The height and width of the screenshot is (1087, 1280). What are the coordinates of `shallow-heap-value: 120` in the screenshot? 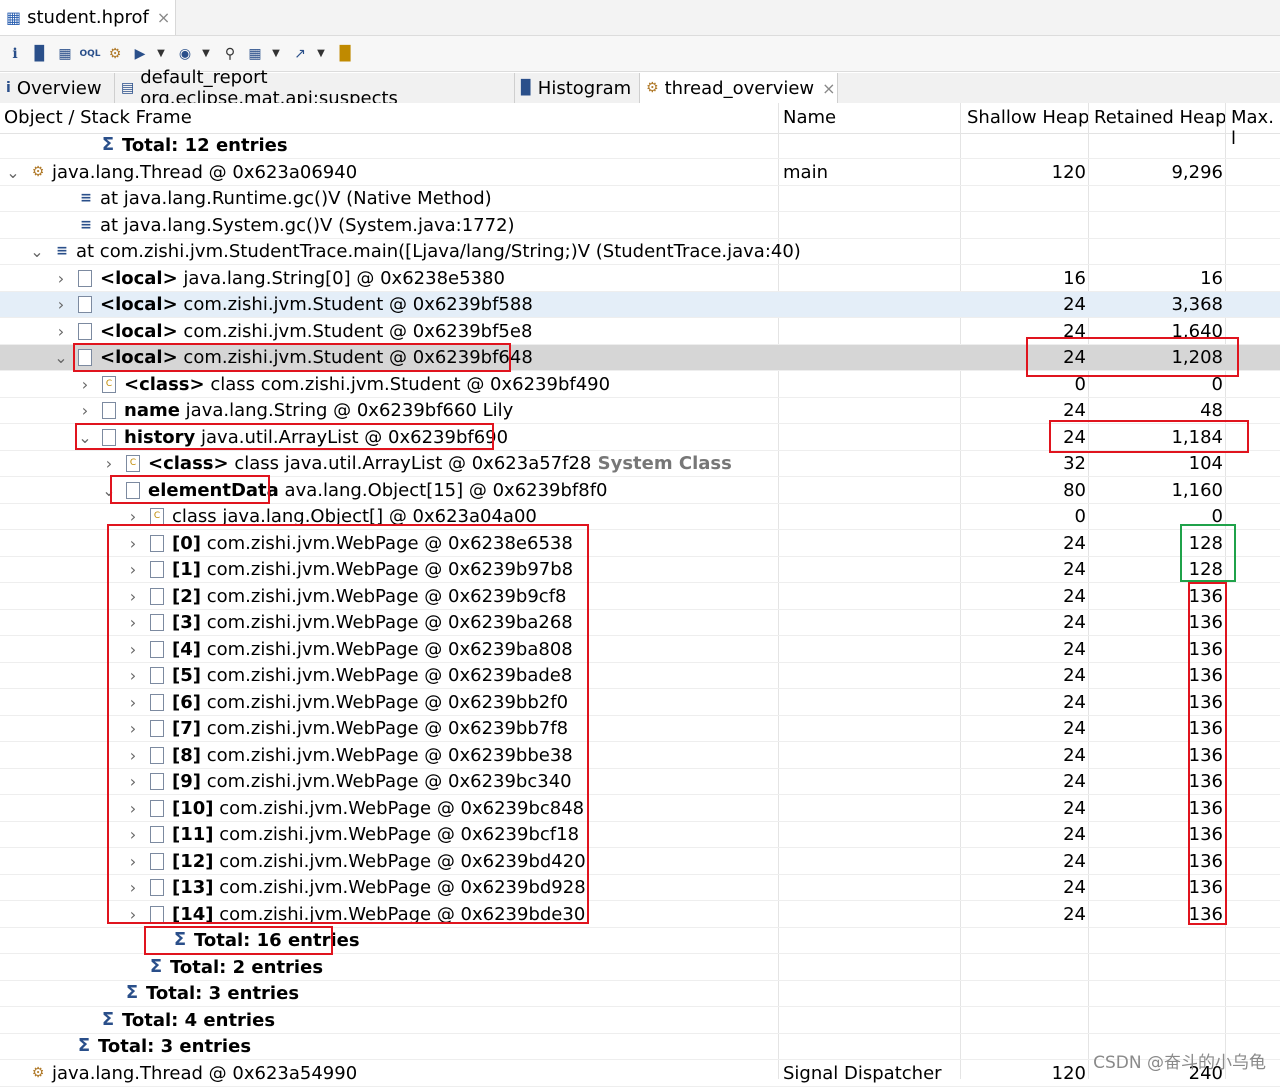 It's located at (1068, 1073).